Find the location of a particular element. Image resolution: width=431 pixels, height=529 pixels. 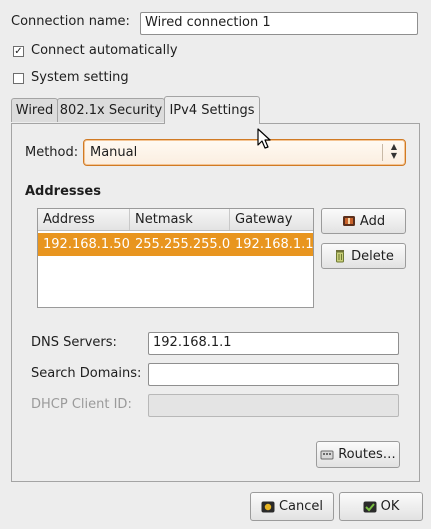

delete-button: Delete is located at coordinates (363, 256).